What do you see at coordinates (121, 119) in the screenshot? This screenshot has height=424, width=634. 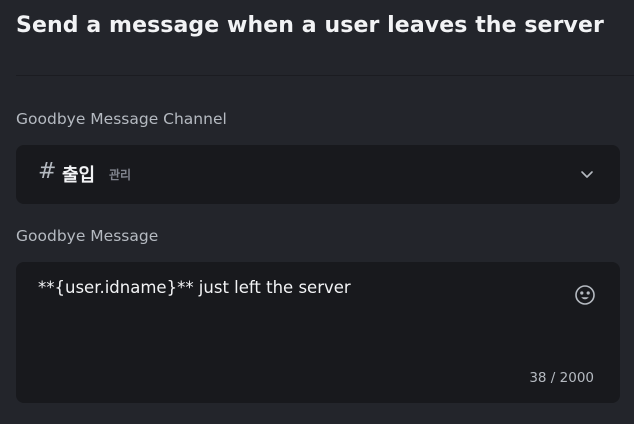 I see `channel-field-label: Goodbye Message Channel` at bounding box center [121, 119].